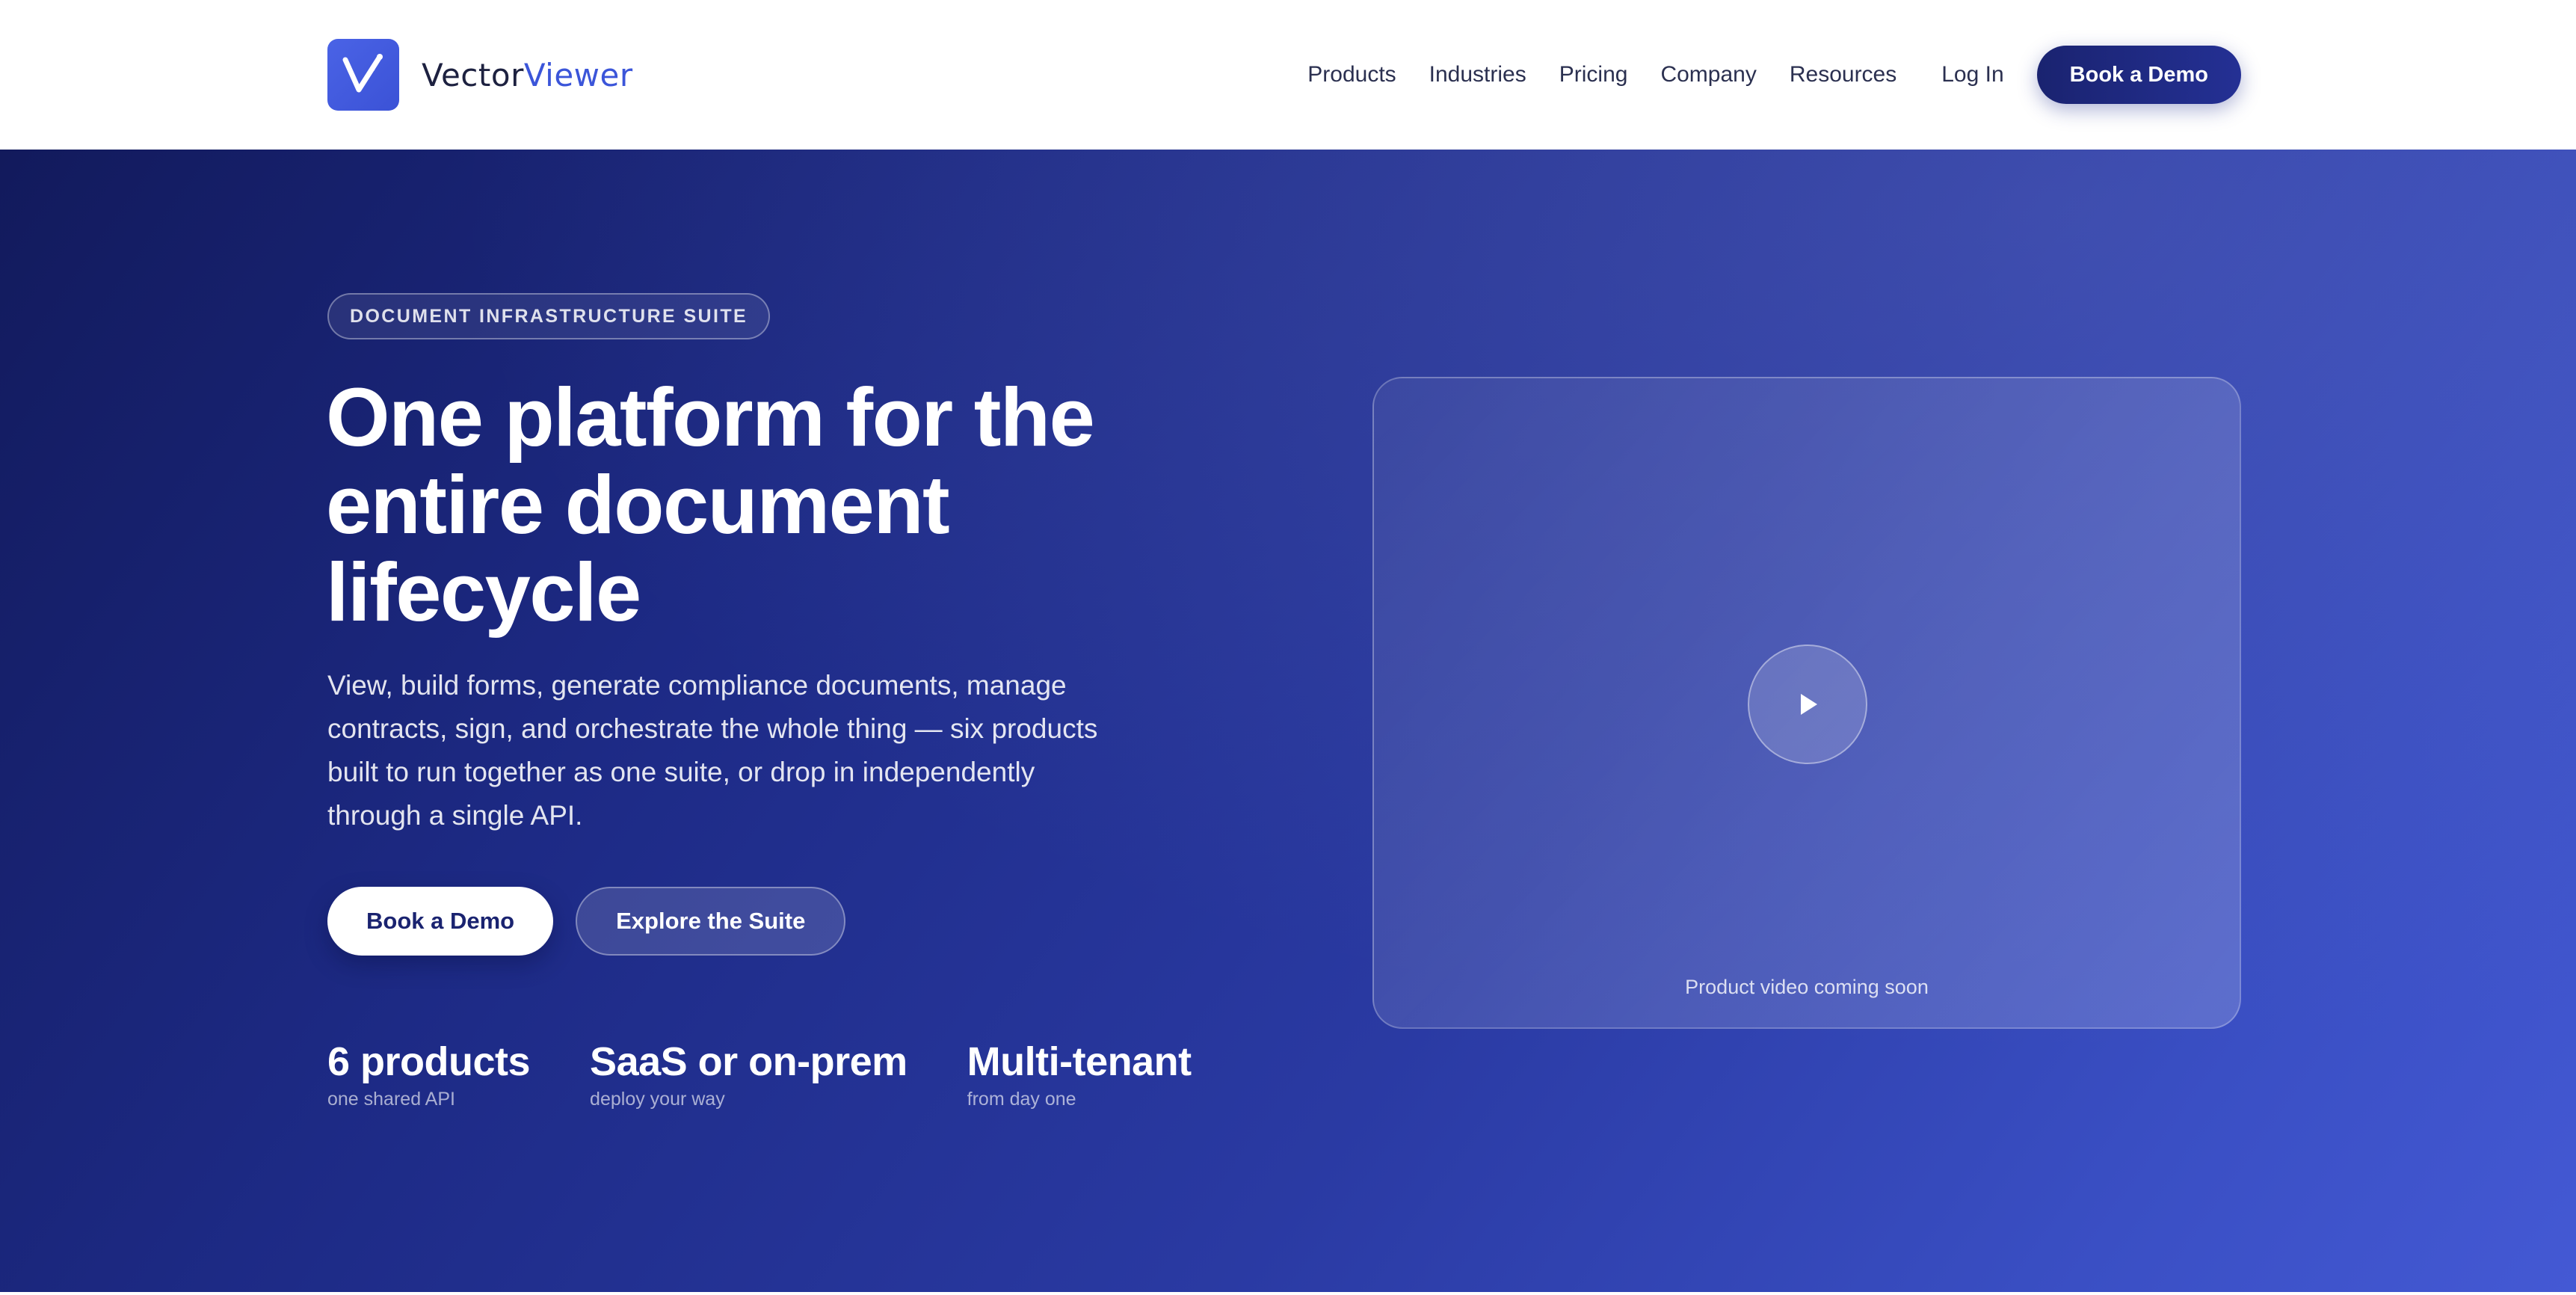 This screenshot has height=1295, width=2576. I want to click on stat-item: 6 products one shared API, so click(429, 1074).